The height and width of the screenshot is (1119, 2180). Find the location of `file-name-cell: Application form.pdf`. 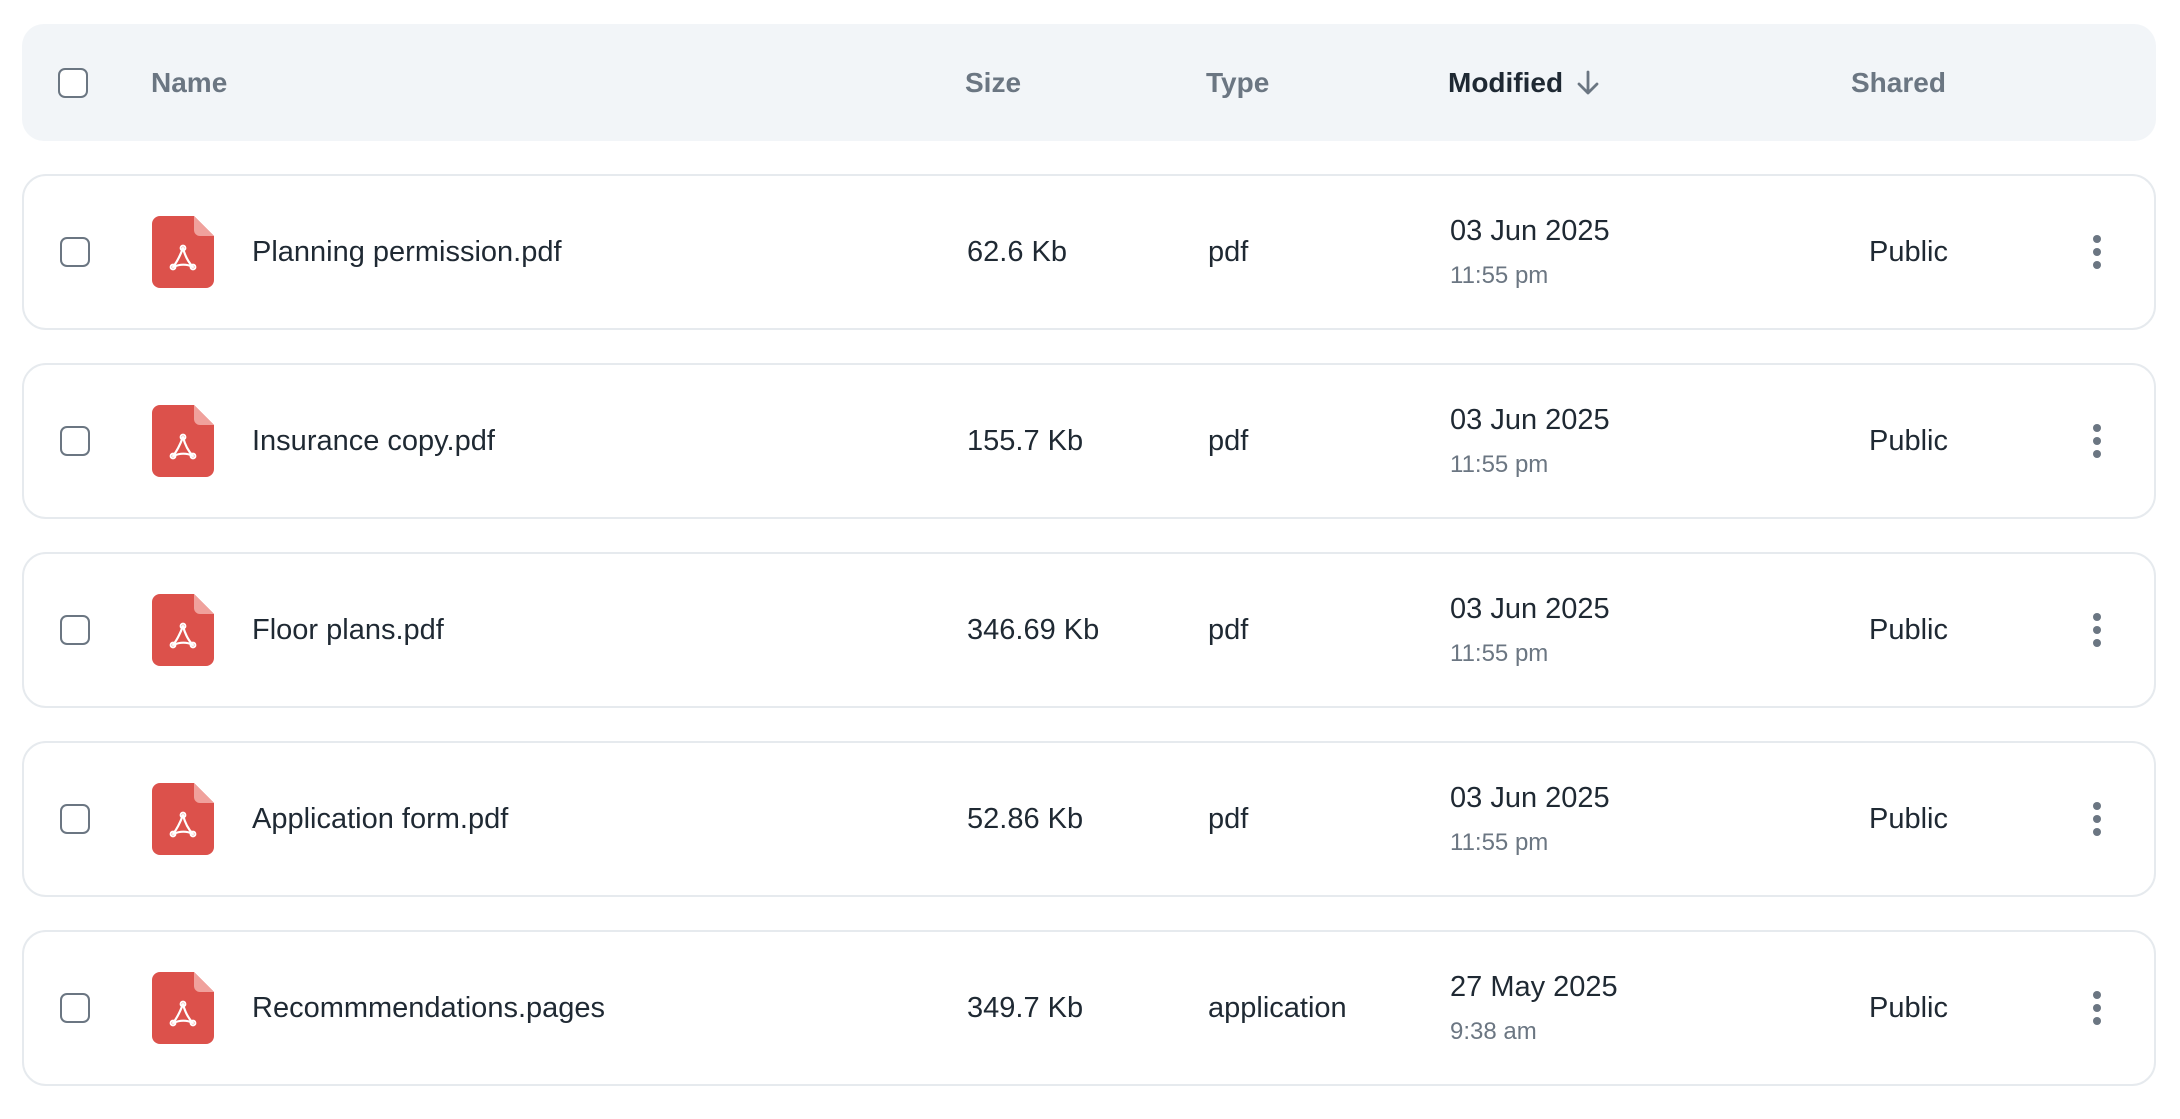

file-name-cell: Application form.pdf is located at coordinates (330, 819).